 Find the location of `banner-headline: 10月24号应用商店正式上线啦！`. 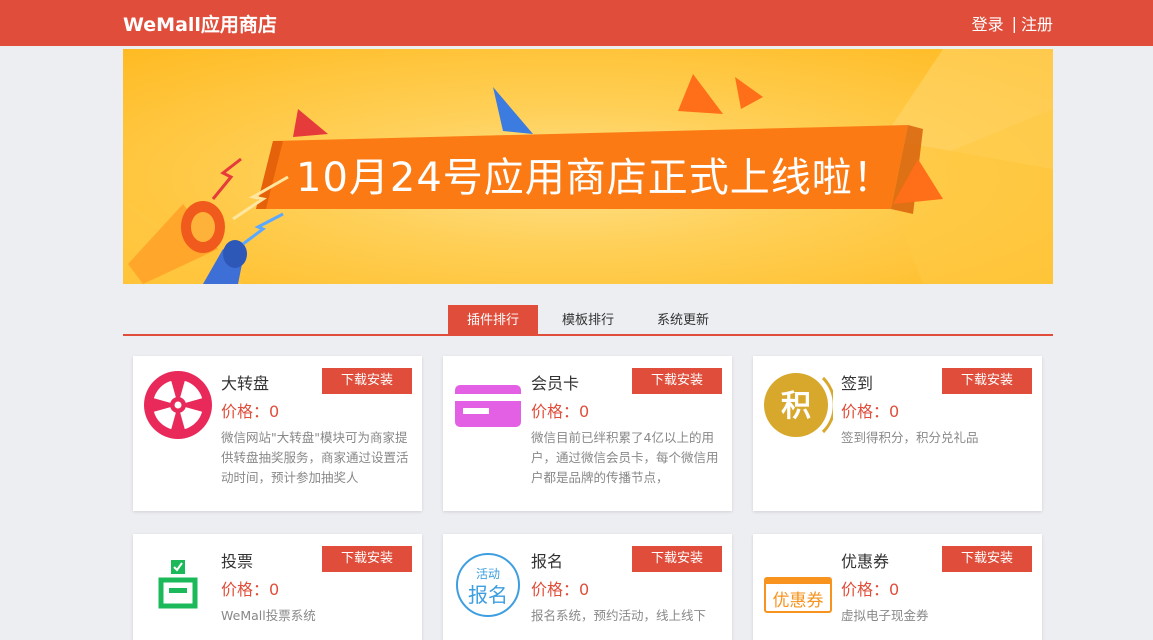

banner-headline: 10月24号应用商店正式上线啦！ is located at coordinates (595, 178).